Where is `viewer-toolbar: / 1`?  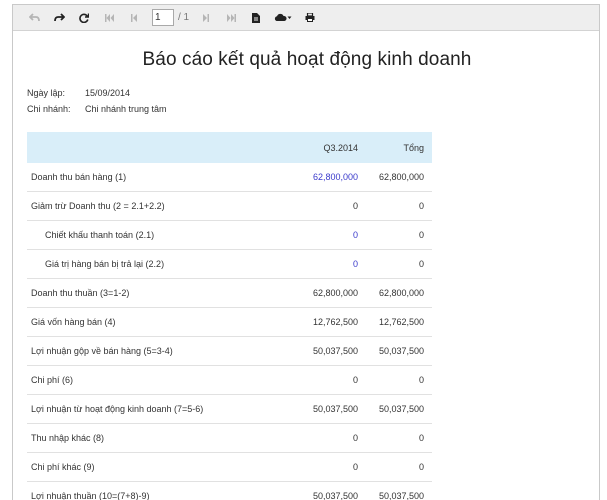 viewer-toolbar: / 1 is located at coordinates (306, 18).